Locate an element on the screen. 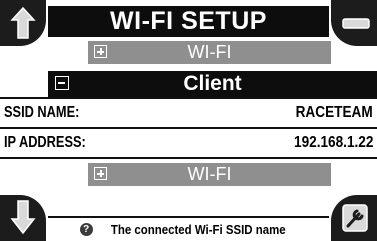 The height and width of the screenshot is (241, 377). divider is located at coordinates (188, 158).